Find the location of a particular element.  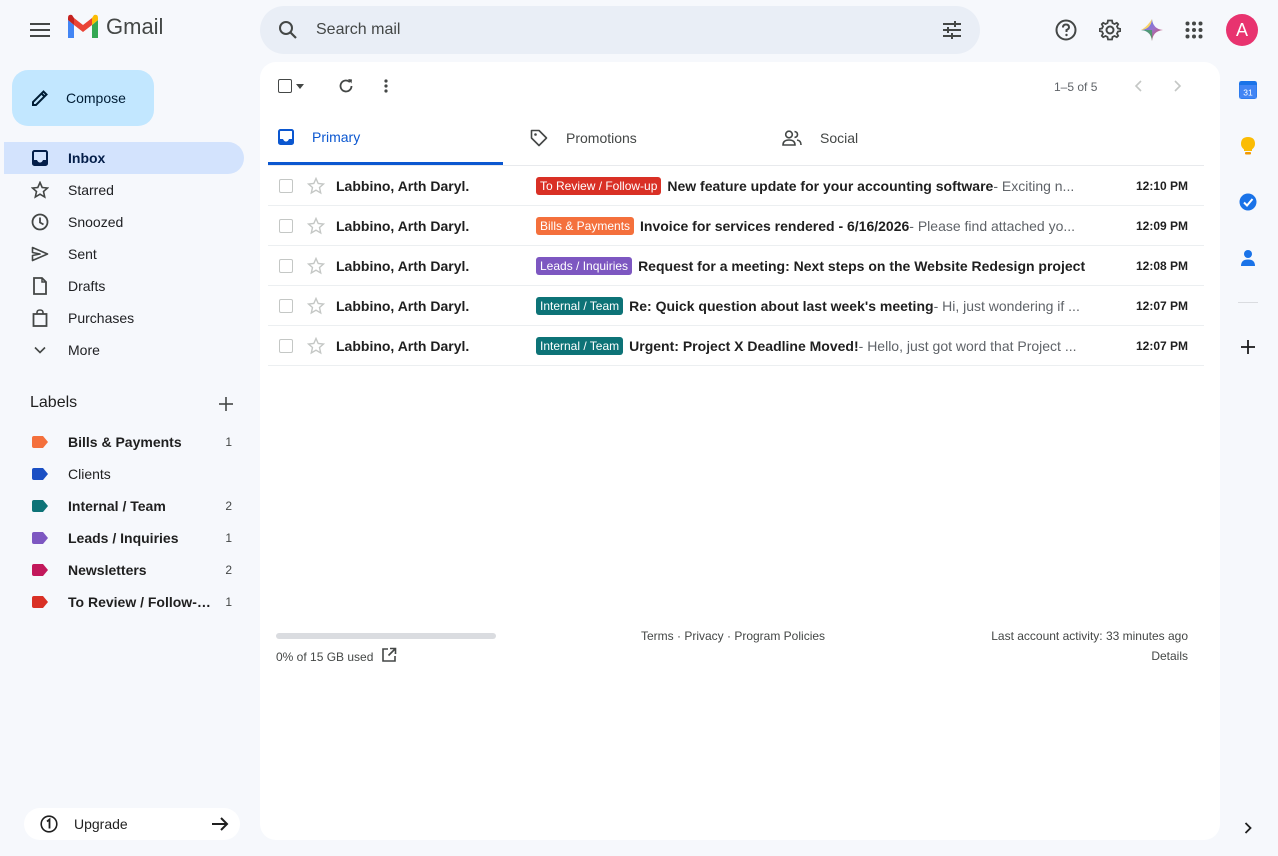

tab-promotions: Promotions is located at coordinates (583, 138).